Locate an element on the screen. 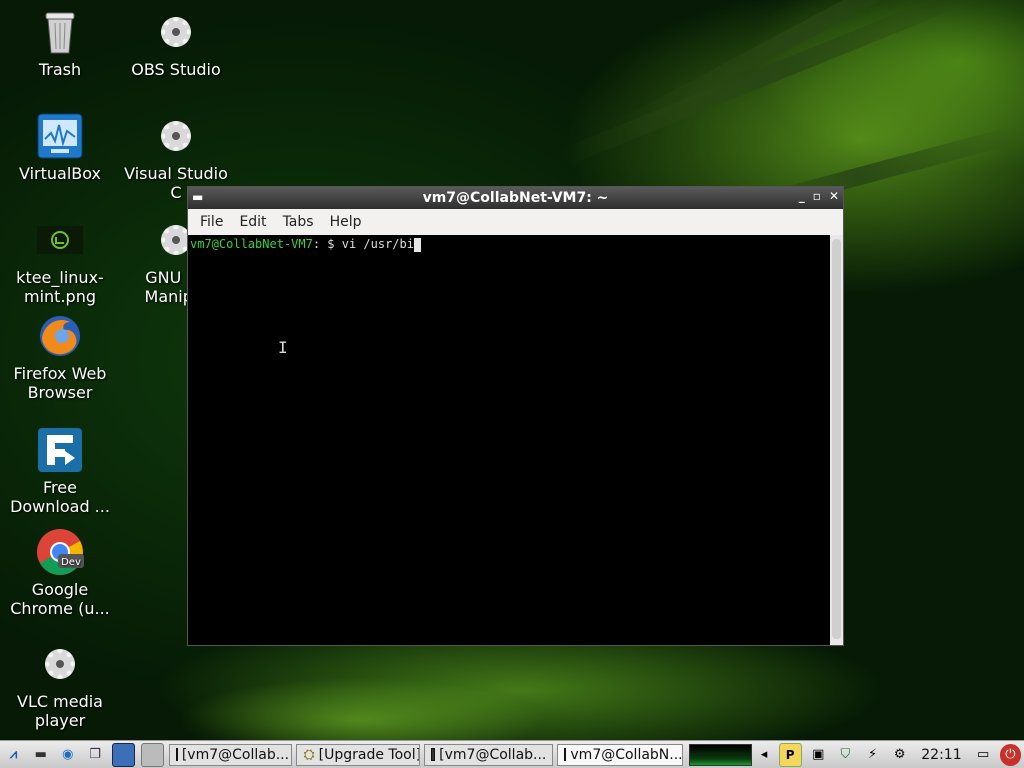  maximize-icon: ▫ is located at coordinates (817, 196).